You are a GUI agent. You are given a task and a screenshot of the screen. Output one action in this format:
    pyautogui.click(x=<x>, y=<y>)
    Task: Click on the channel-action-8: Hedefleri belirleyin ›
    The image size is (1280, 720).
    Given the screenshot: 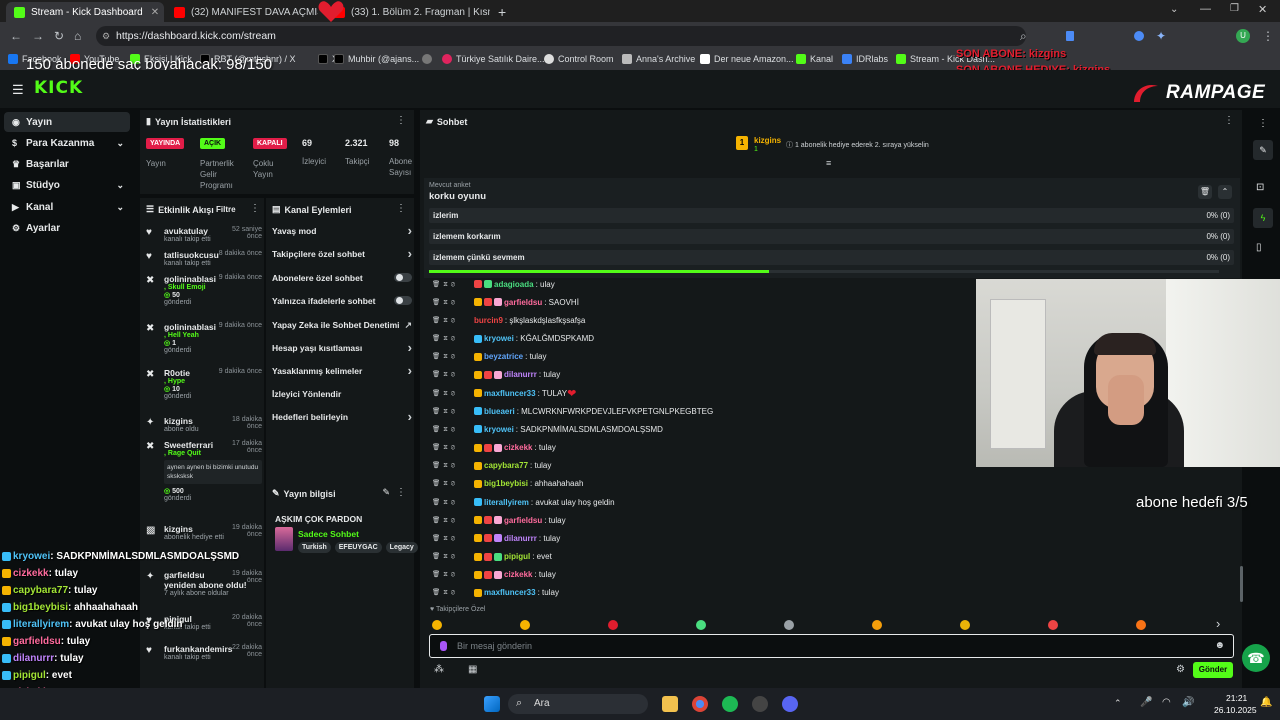 What is the action you would take?
    pyautogui.click(x=342, y=416)
    